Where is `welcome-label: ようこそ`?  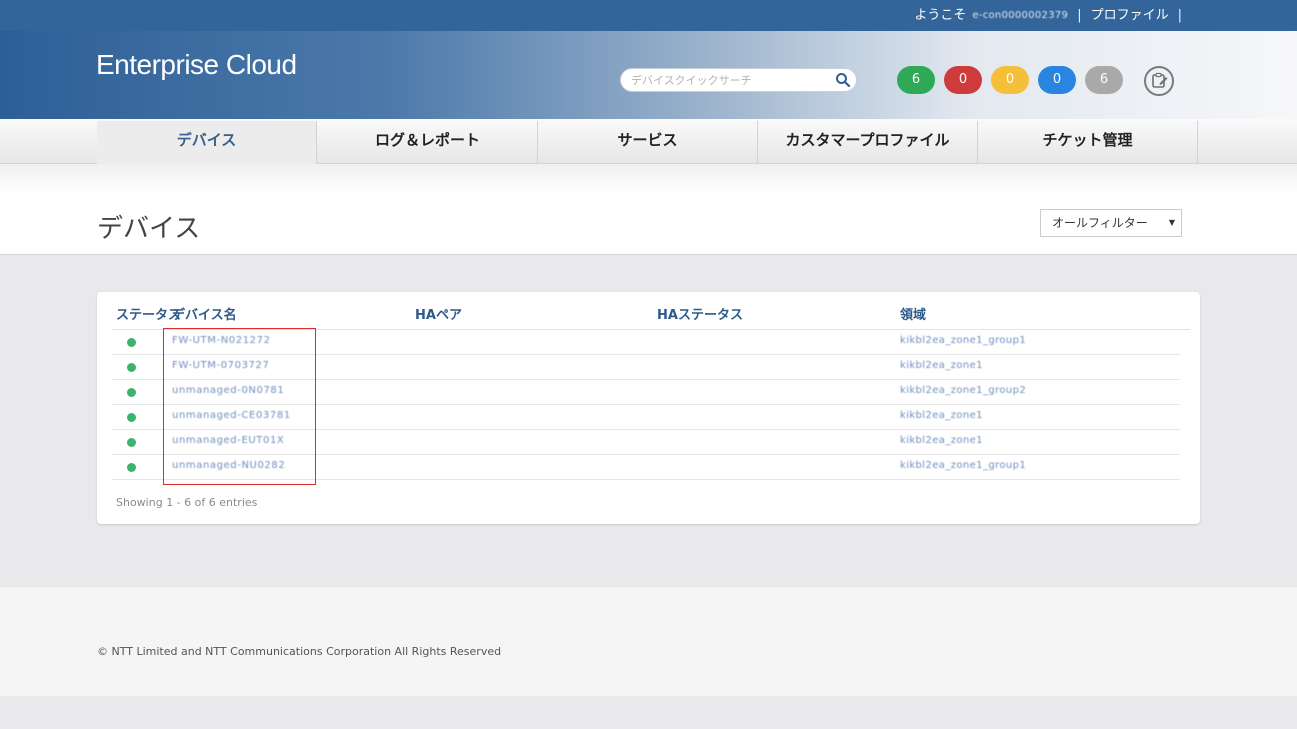
welcome-label: ようこそ is located at coordinates (940, 15).